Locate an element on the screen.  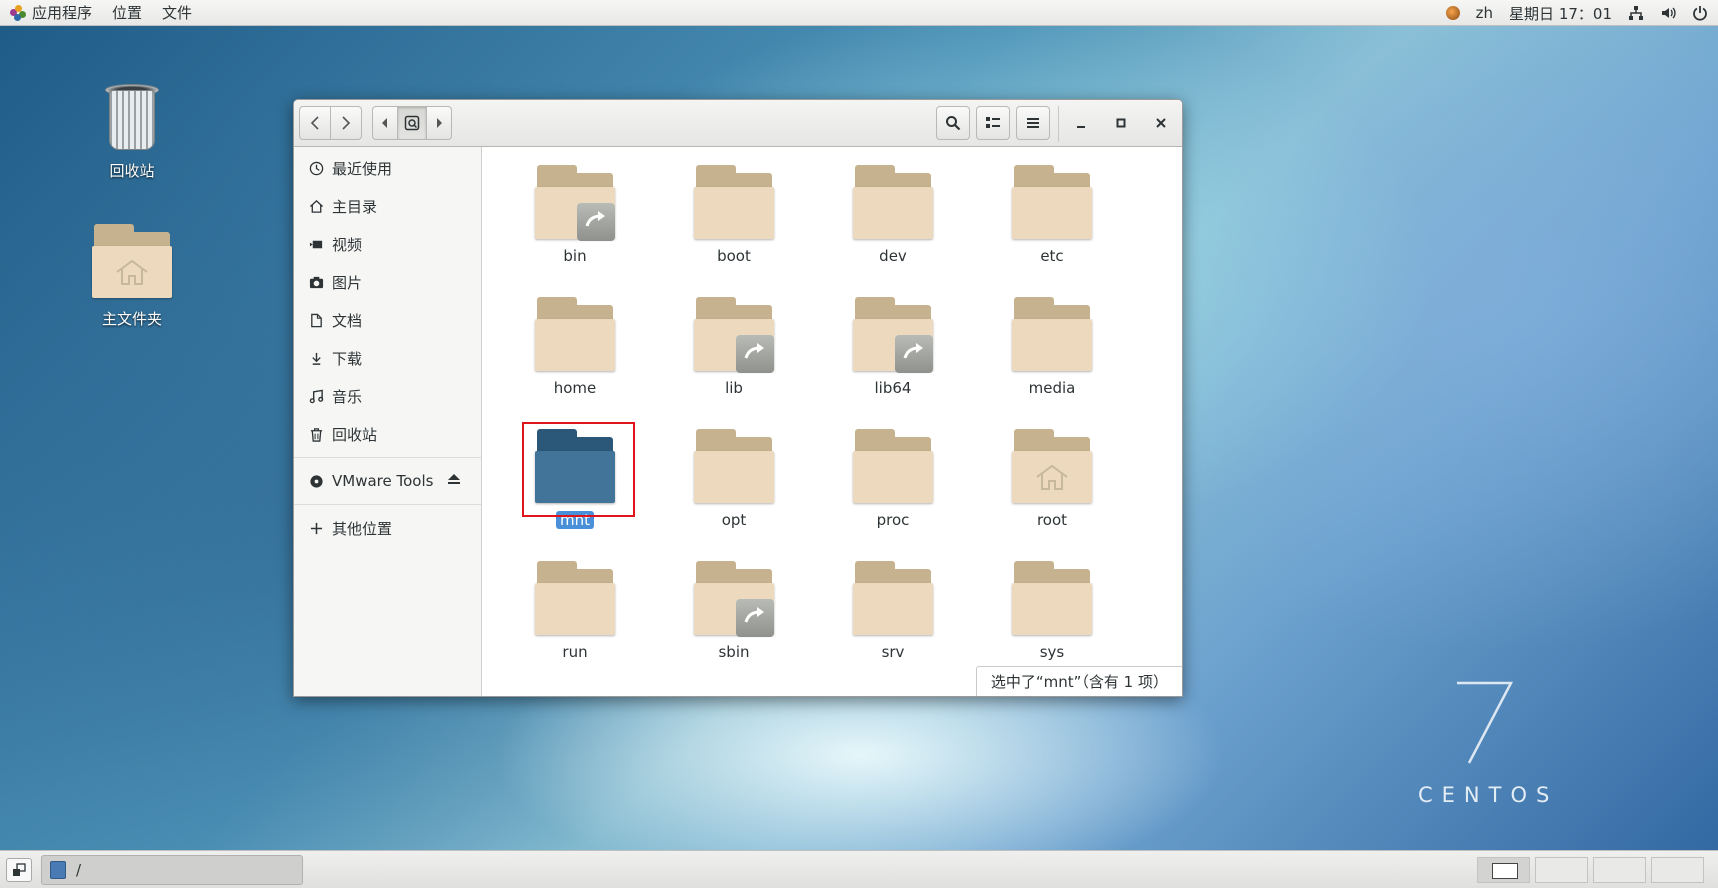
sidebar-item-other-locations: 其他位置 is located at coordinates (387, 528).